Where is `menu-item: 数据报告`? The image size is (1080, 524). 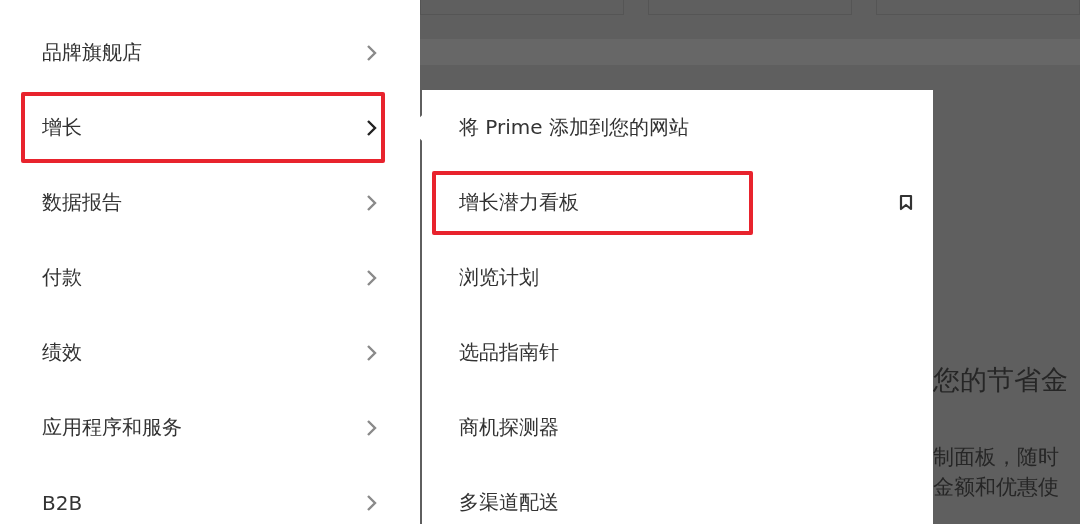 menu-item: 数据报告 is located at coordinates (203, 202).